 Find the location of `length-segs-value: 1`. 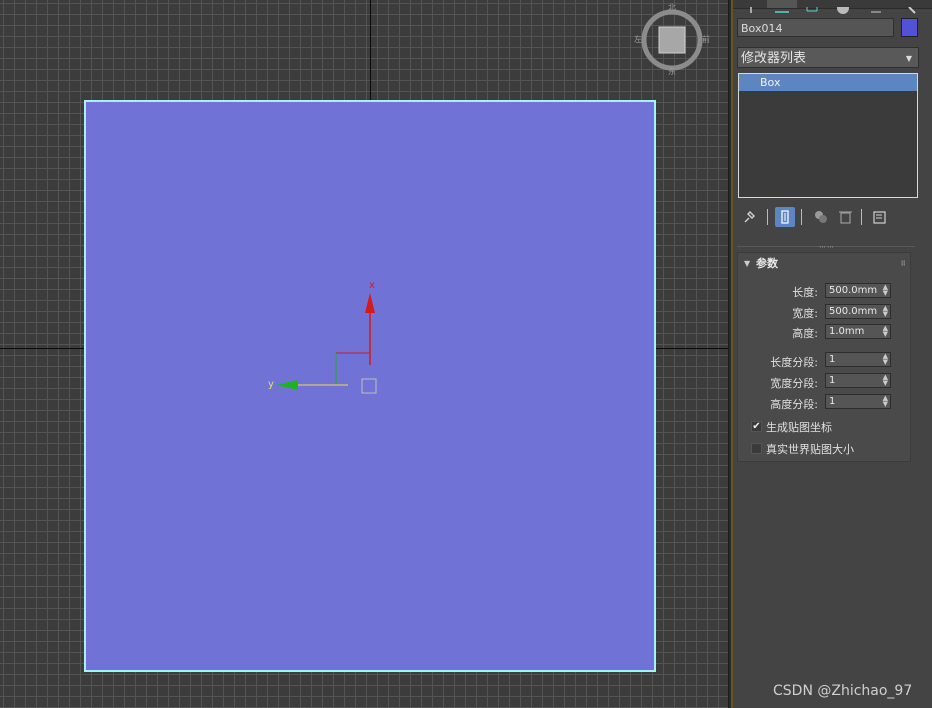

length-segs-value: 1 is located at coordinates (832, 359).